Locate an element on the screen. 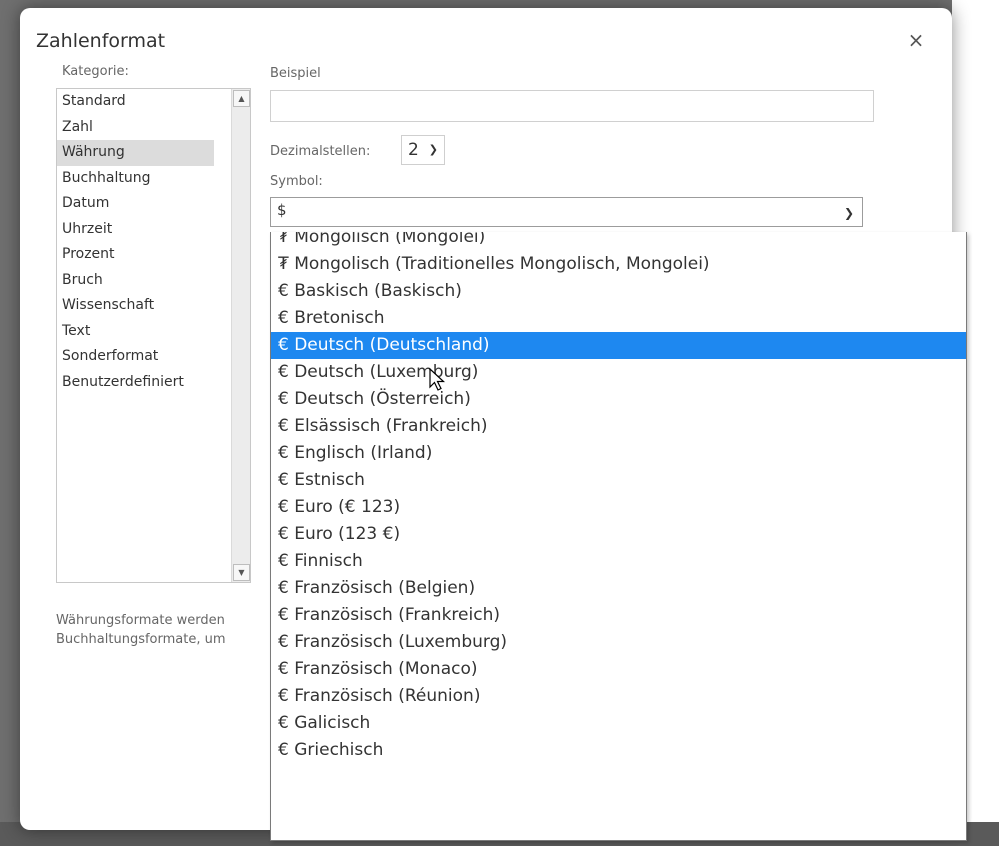 The image size is (999, 846). decimals-value: 2 is located at coordinates (413, 150).